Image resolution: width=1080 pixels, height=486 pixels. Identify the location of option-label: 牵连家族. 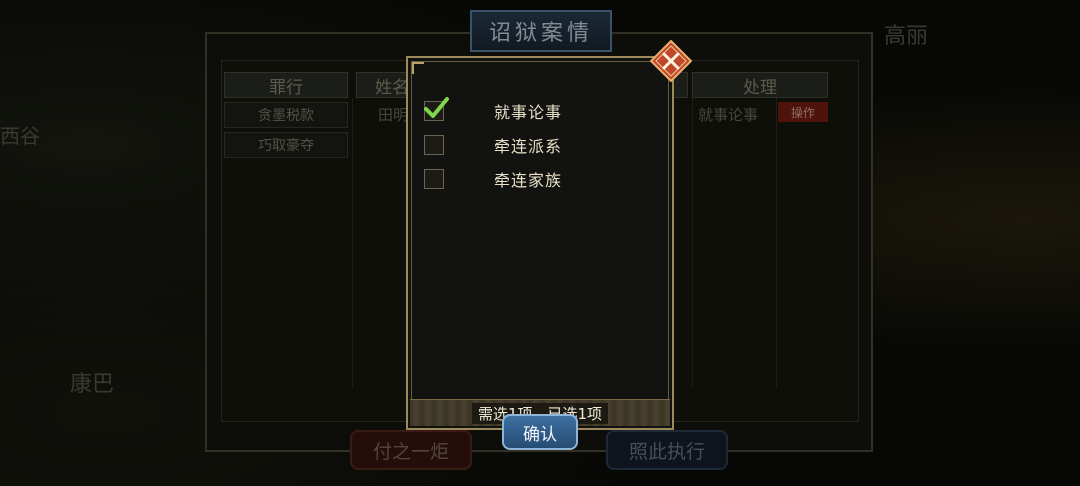
(528, 180).